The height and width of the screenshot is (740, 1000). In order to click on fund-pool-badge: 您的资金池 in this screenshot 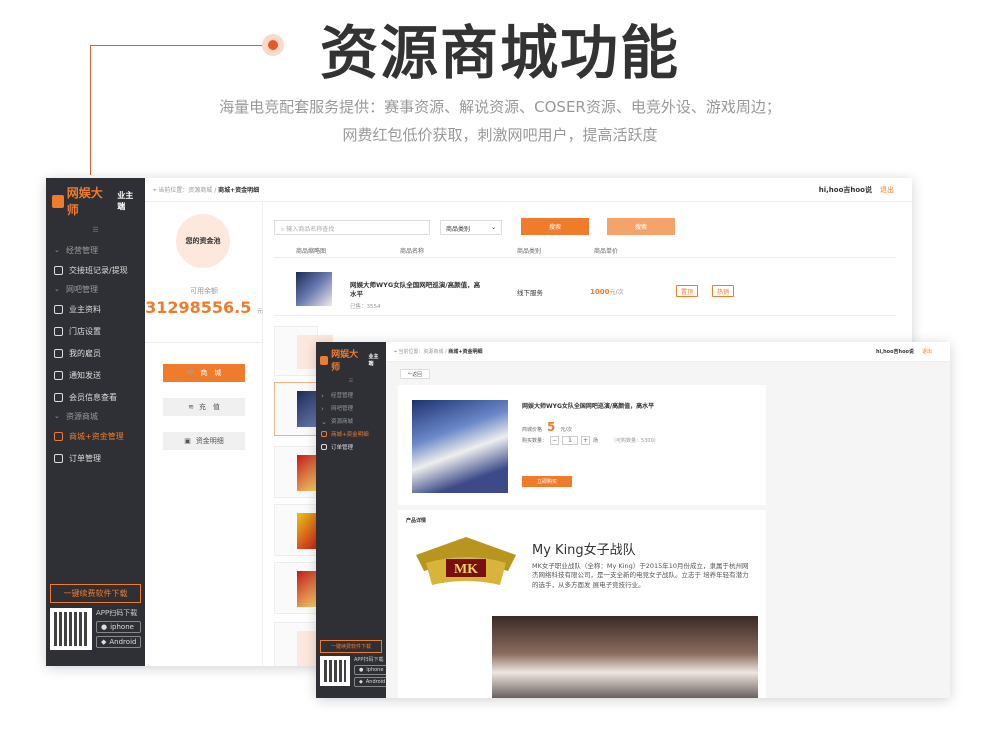, I will do `click(203, 241)`.